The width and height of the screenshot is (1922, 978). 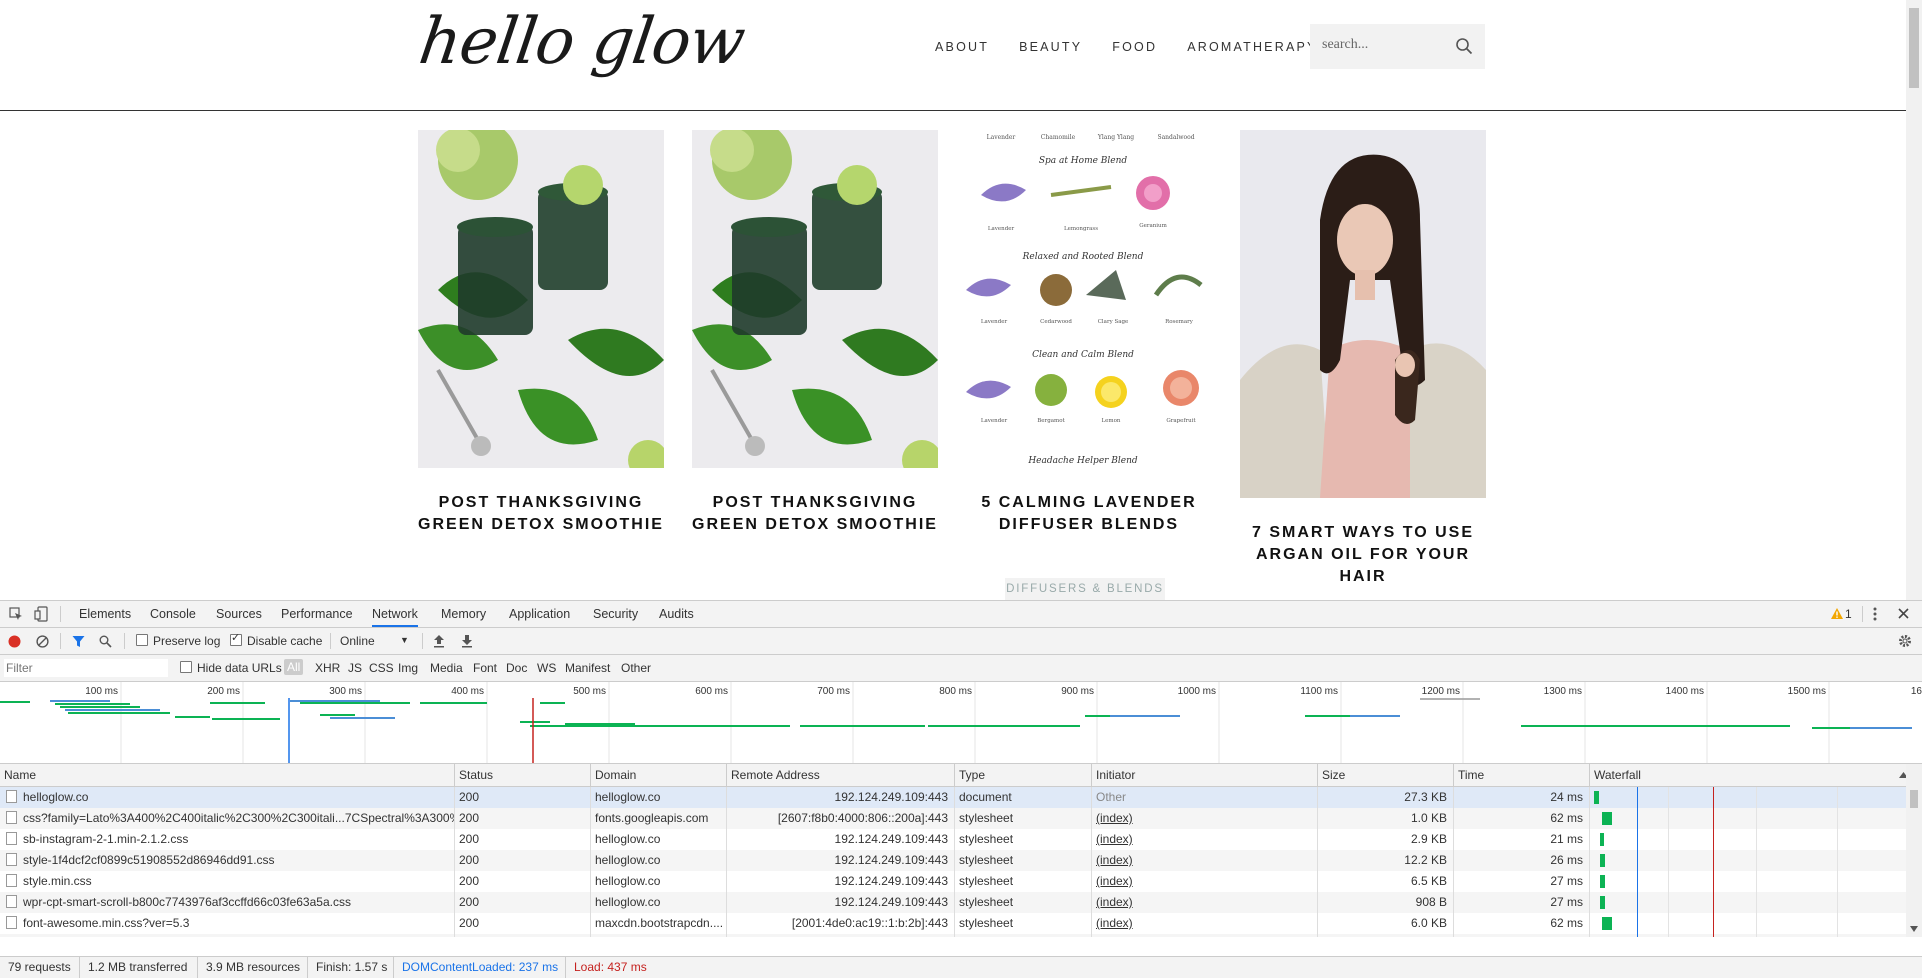 What do you see at coordinates (142, 640) in the screenshot?
I see `preserve-log-checkbox` at bounding box center [142, 640].